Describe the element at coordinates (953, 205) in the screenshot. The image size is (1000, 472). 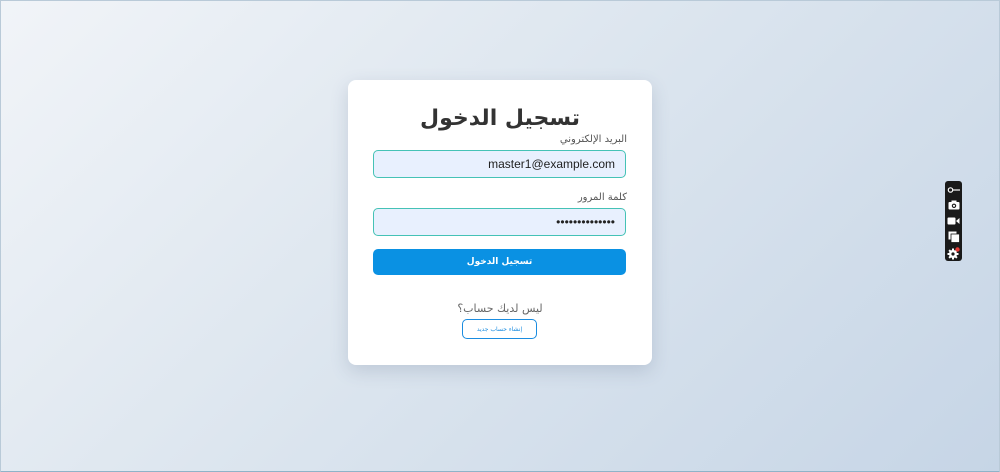
I see `camera-icon` at that location.